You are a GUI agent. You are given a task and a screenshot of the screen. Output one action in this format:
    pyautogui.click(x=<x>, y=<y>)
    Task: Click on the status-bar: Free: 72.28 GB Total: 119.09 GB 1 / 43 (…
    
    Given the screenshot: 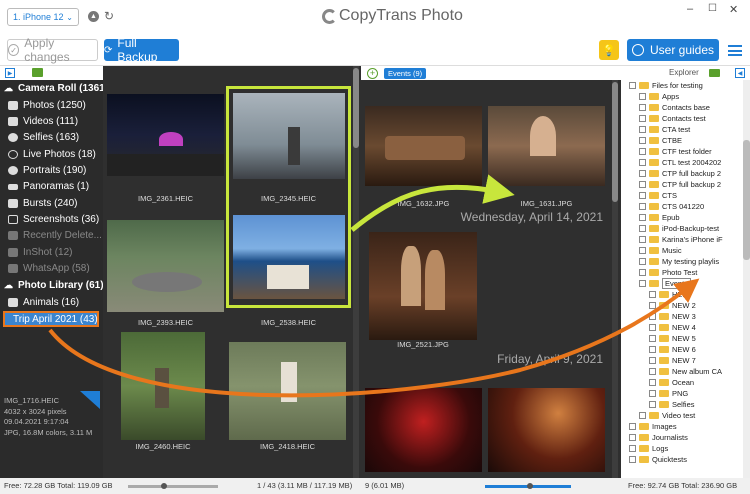 What is the action you would take?
    pyautogui.click(x=375, y=486)
    